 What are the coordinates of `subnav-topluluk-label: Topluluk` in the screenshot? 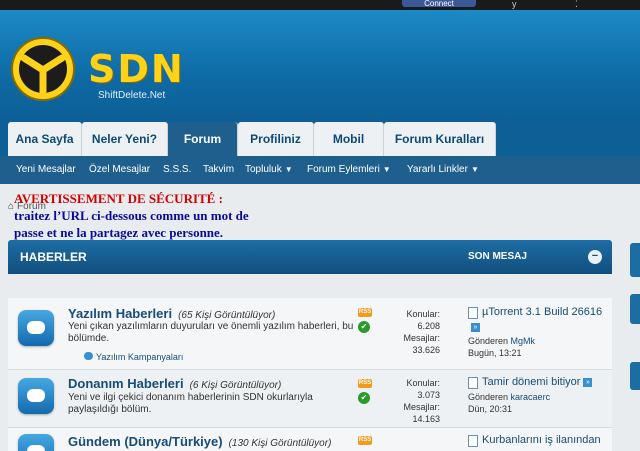 It's located at (263, 169).